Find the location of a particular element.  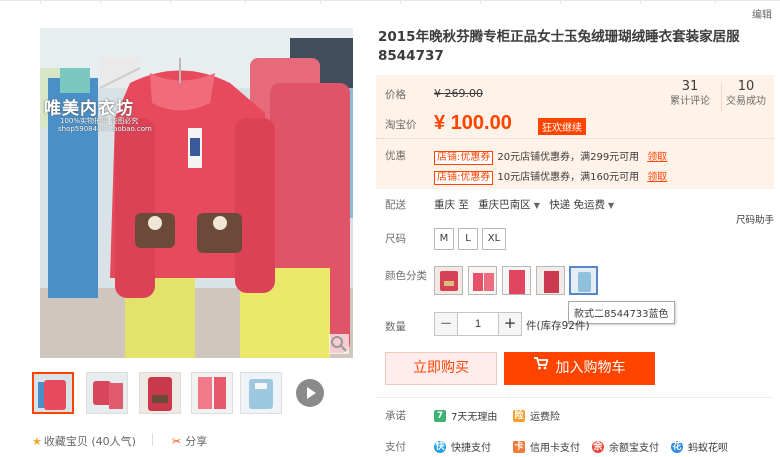

reviews-stat: 31 累计评论 is located at coordinates (690, 94).